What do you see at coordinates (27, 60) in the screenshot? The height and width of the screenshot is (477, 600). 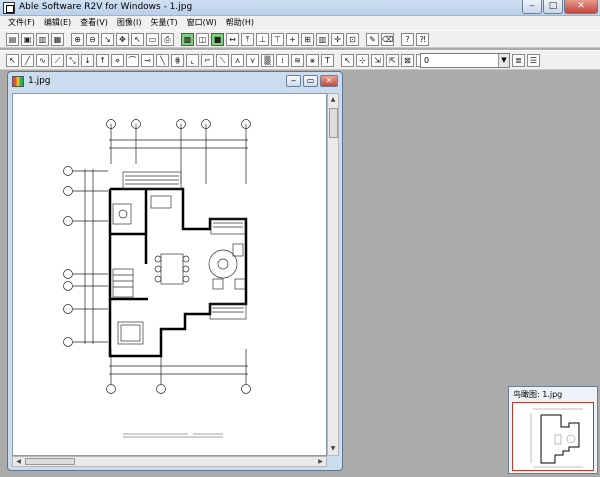 I see `draw-line-icon: ╱` at bounding box center [27, 60].